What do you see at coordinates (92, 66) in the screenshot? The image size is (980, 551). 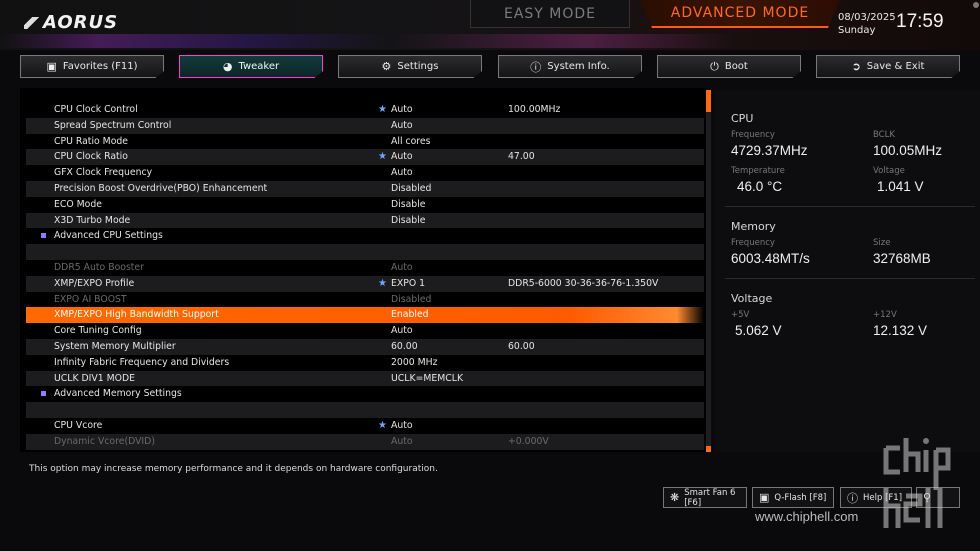 I see `tab-favorites: ▣ Favorites (F11)` at bounding box center [92, 66].